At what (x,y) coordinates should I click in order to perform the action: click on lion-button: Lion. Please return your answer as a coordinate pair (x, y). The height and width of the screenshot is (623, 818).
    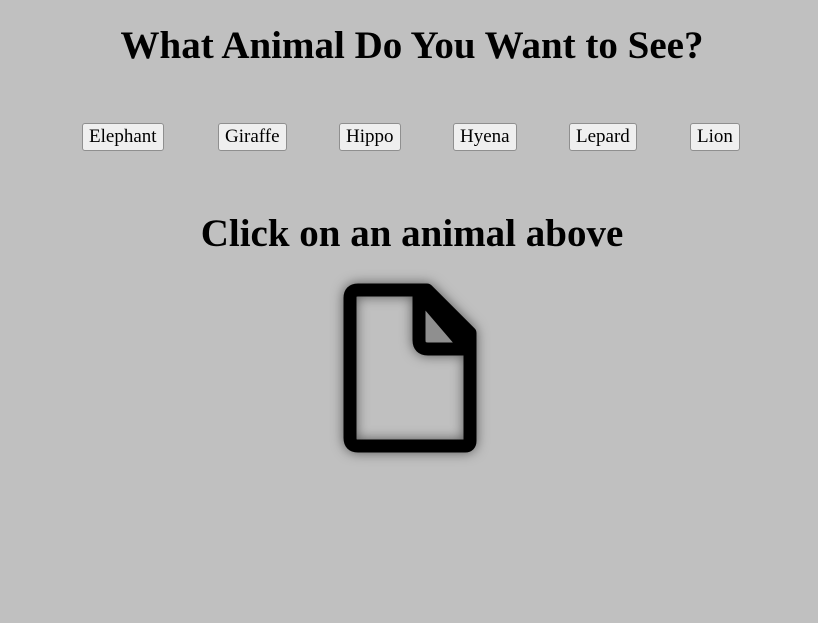
    Looking at the image, I should click on (715, 137).